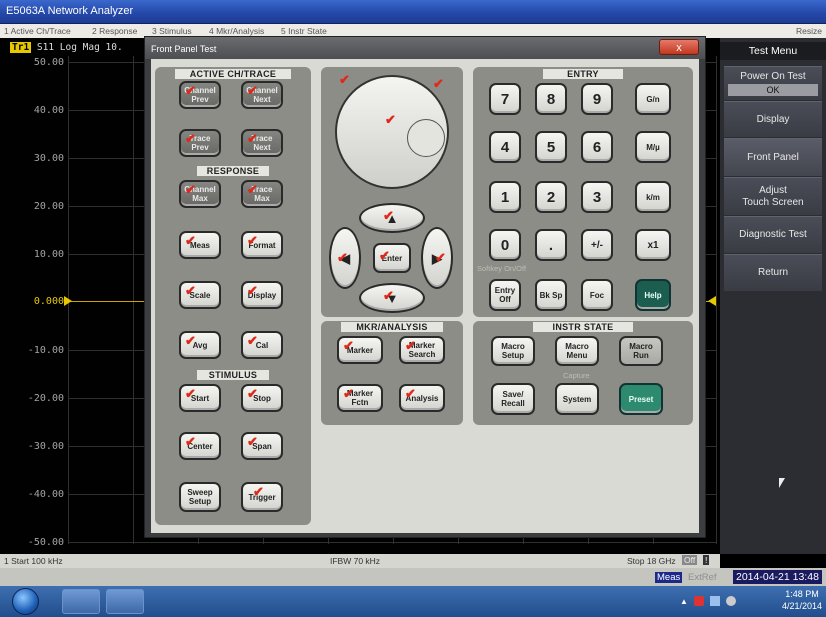 The image size is (826, 617). I want to click on tray-flag-icon, so click(699, 601).